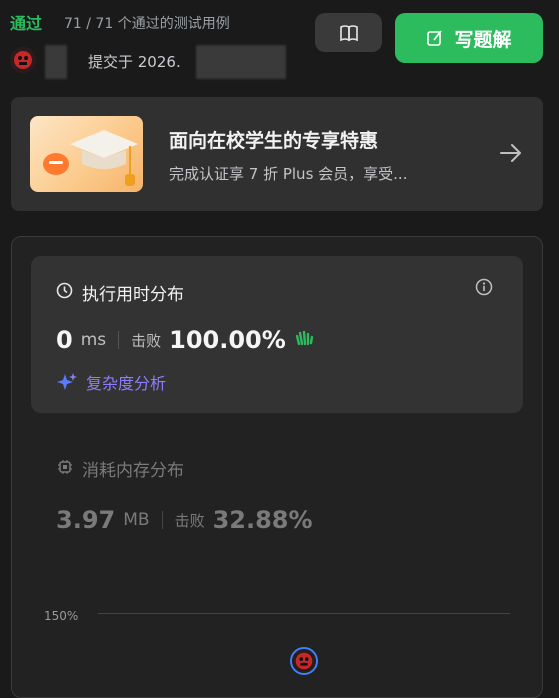 The width and height of the screenshot is (559, 698). Describe the element at coordinates (61, 616) in the screenshot. I see `y-tick-label: 150%` at that location.